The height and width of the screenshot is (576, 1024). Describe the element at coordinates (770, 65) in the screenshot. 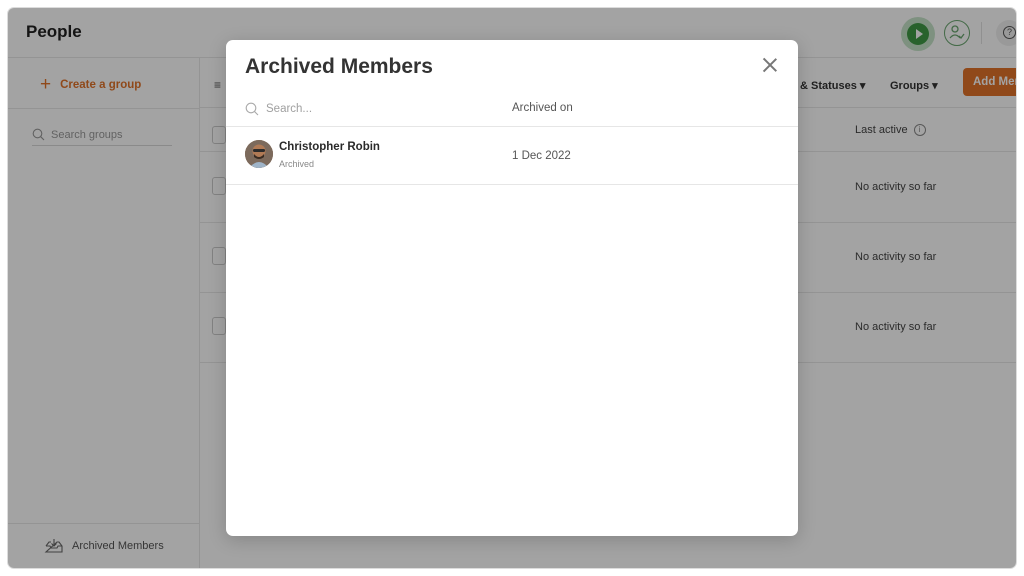

I see `close-icon` at that location.